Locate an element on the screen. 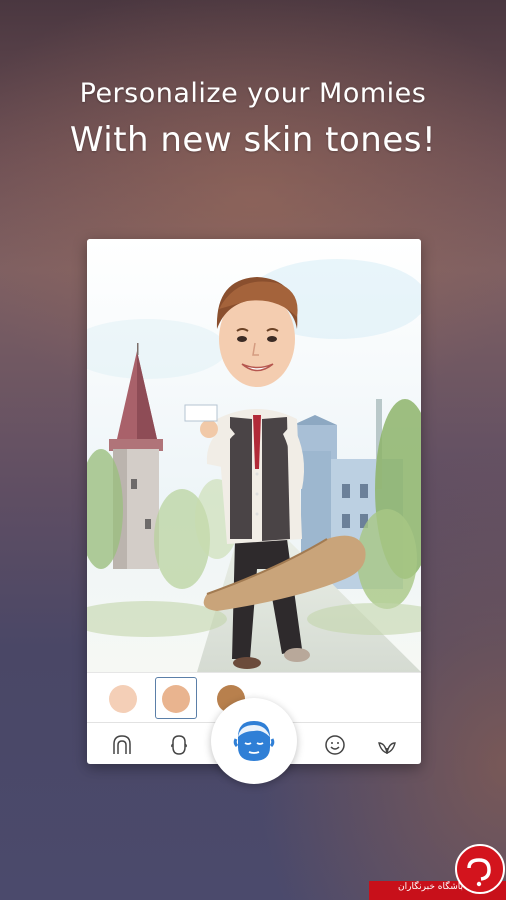  skin-tone-swatch-medium is located at coordinates (176, 699).